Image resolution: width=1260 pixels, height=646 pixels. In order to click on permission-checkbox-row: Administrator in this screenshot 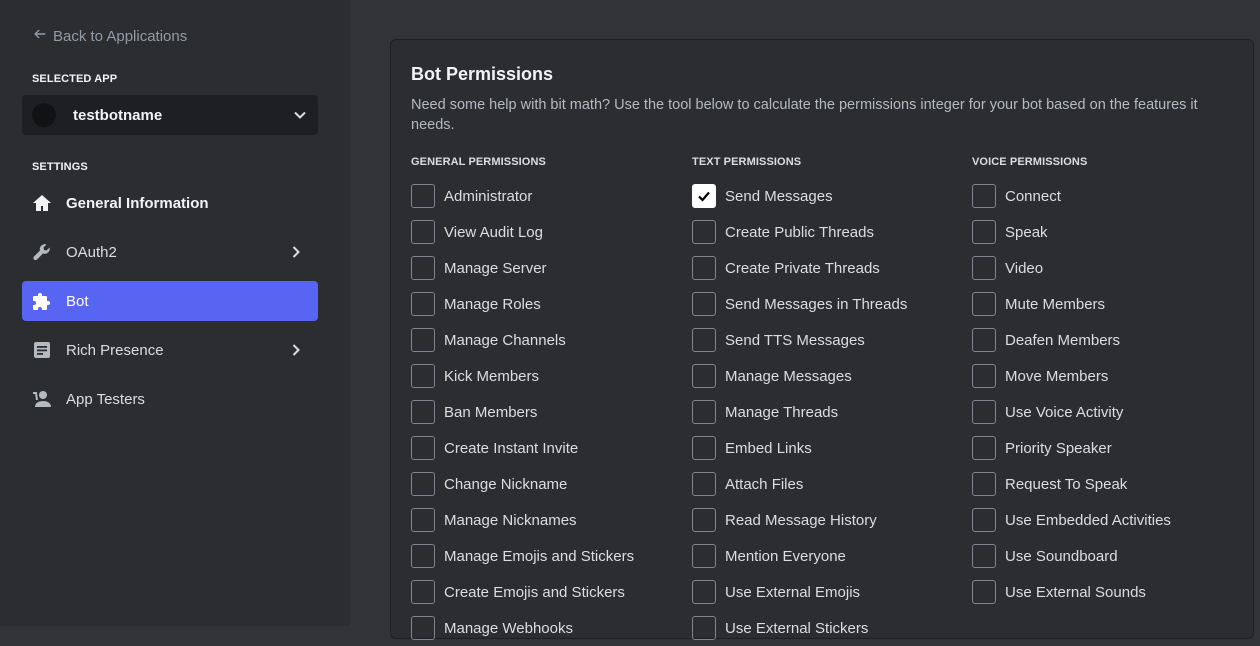, I will do `click(522, 196)`.